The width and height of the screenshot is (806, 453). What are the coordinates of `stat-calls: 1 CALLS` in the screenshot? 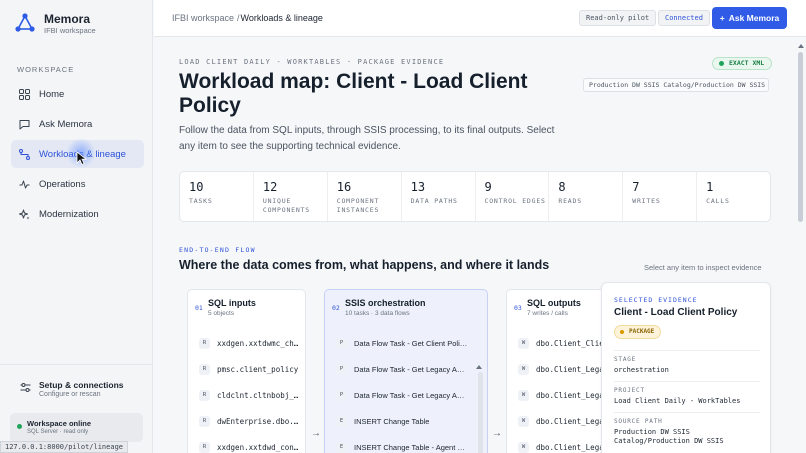 It's located at (733, 196).